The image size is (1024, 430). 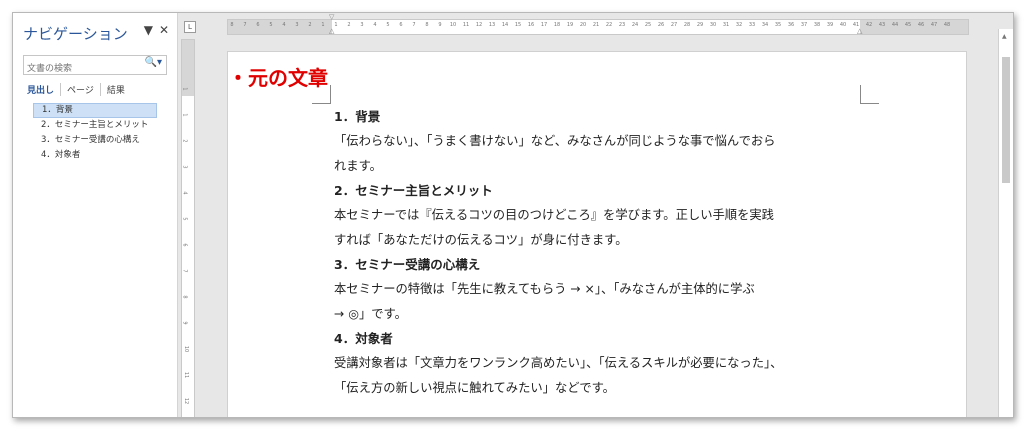 What do you see at coordinates (156, 30) in the screenshot?
I see `navigation-pane-controls: ▼ ✕` at bounding box center [156, 30].